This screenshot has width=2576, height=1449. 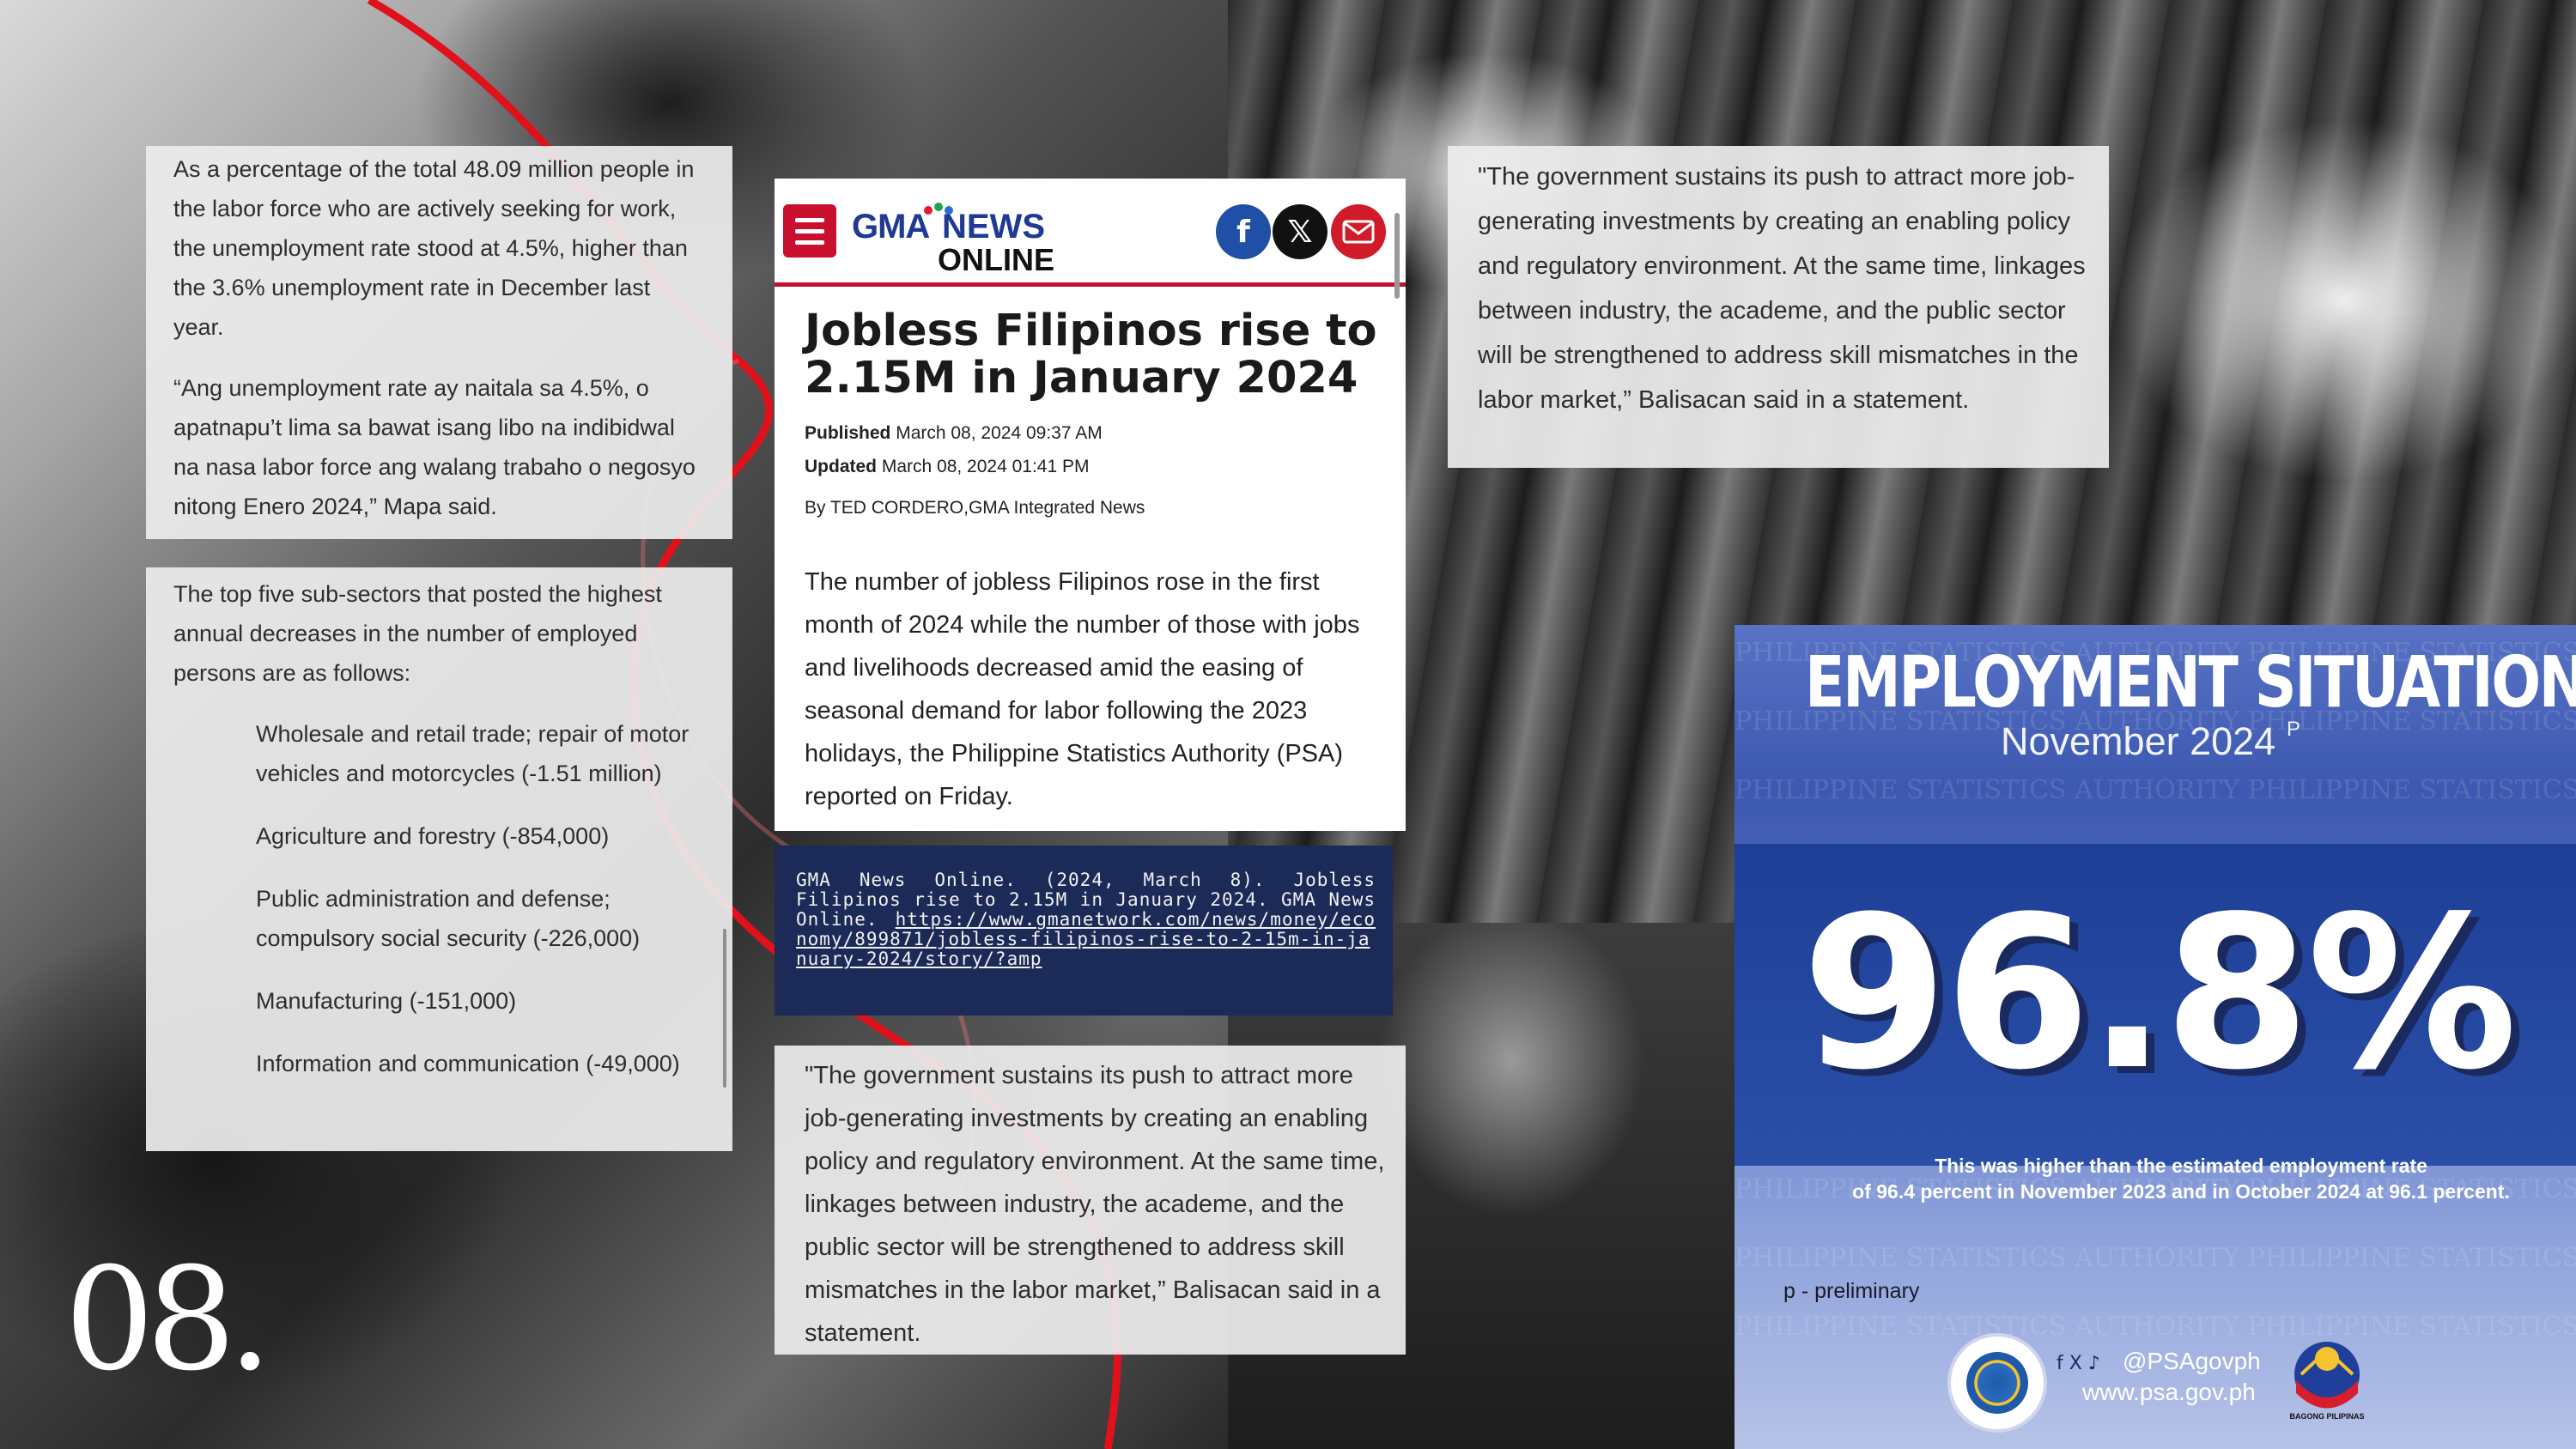 What do you see at coordinates (975, 508) in the screenshot?
I see `article-byline: By TED CORDERO,GMA Integrated News` at bounding box center [975, 508].